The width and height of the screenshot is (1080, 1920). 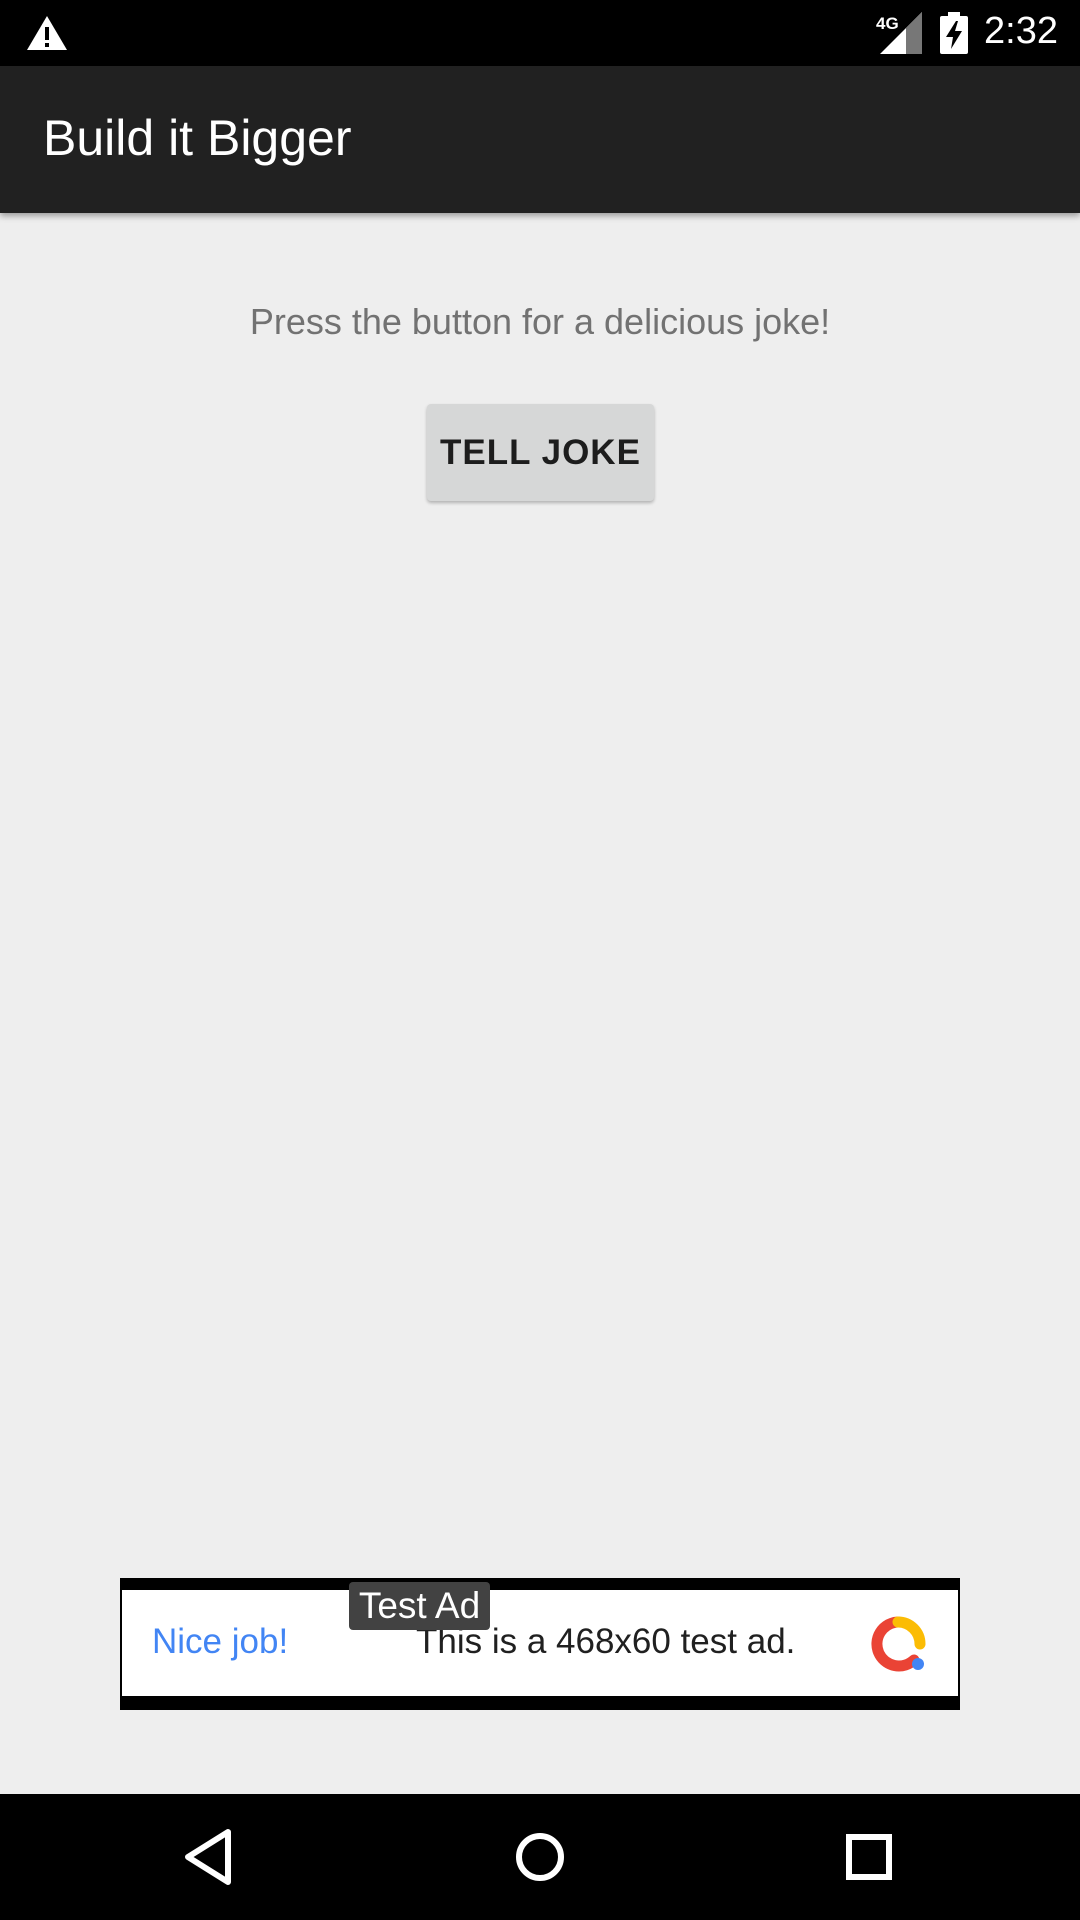 What do you see at coordinates (540, 139) in the screenshot?
I see `app-bar: Build it Bigger` at bounding box center [540, 139].